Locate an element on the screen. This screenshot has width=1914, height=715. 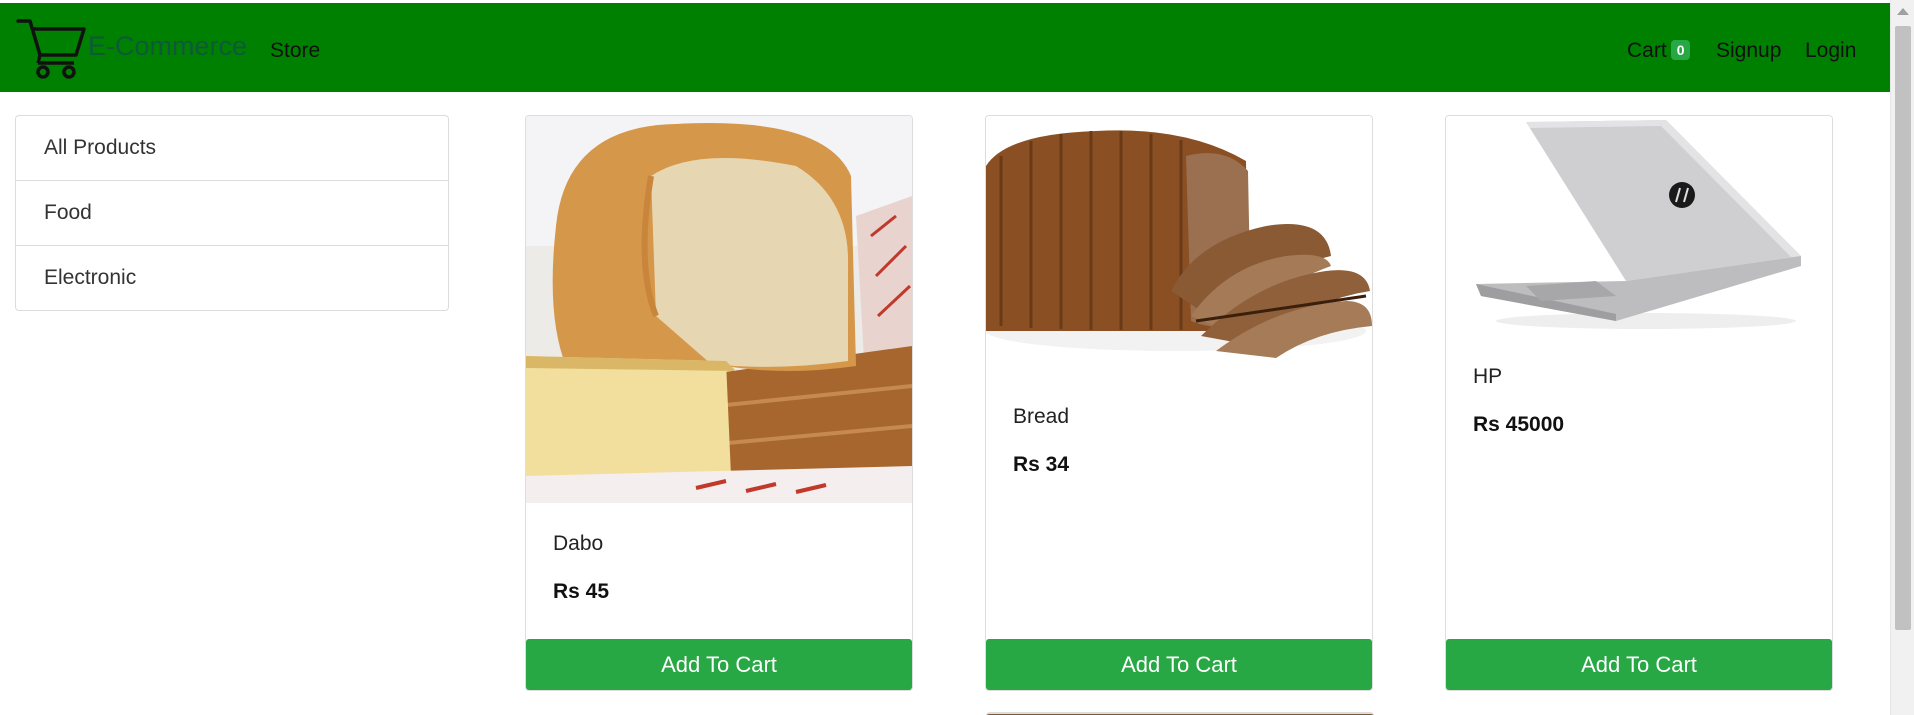
navbar: E-Commerce Store Cart 0 Signup Login is located at coordinates (945, 47).